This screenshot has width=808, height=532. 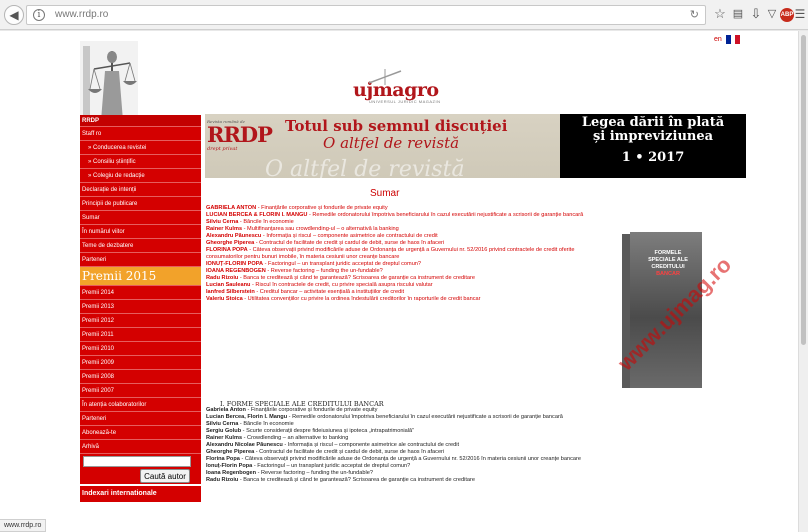 I want to click on sidebar-item-premii-2013: Premii 2013, so click(x=140, y=307).